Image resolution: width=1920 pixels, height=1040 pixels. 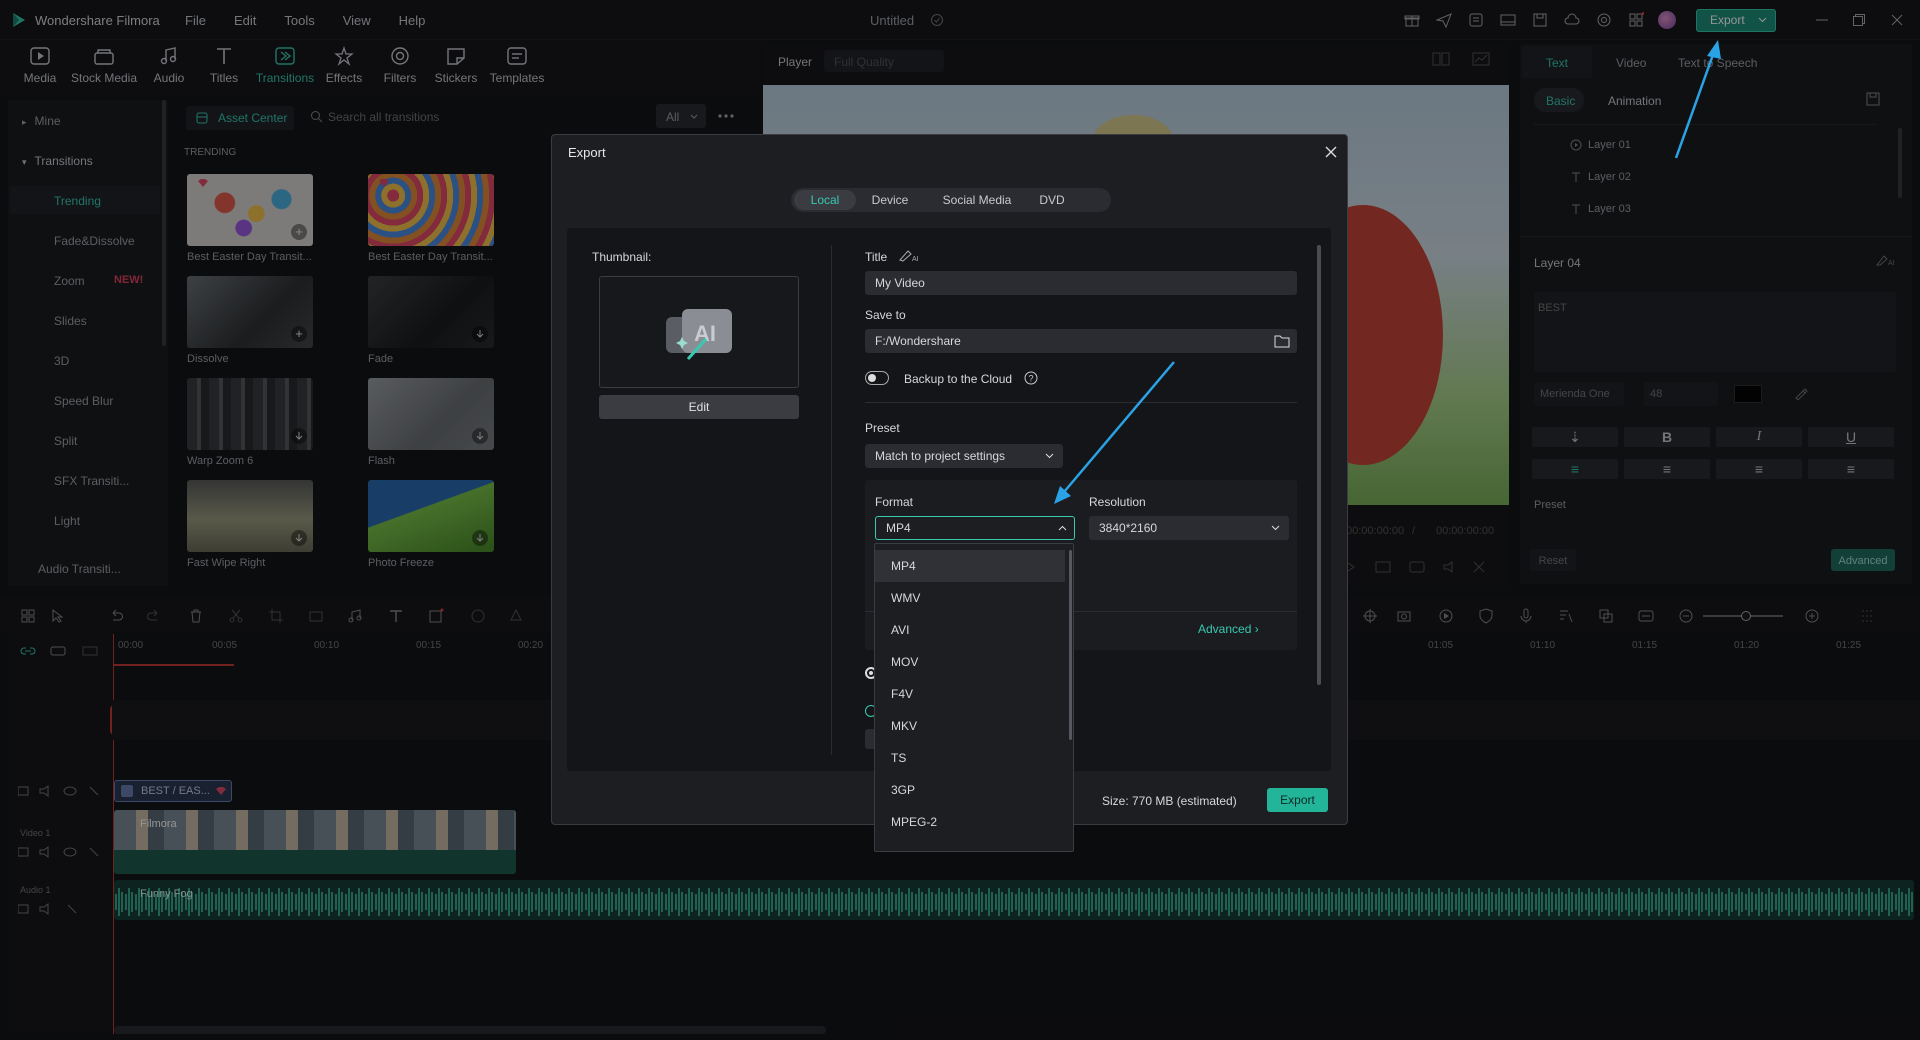 What do you see at coordinates (1081, 402) in the screenshot?
I see `form-divider` at bounding box center [1081, 402].